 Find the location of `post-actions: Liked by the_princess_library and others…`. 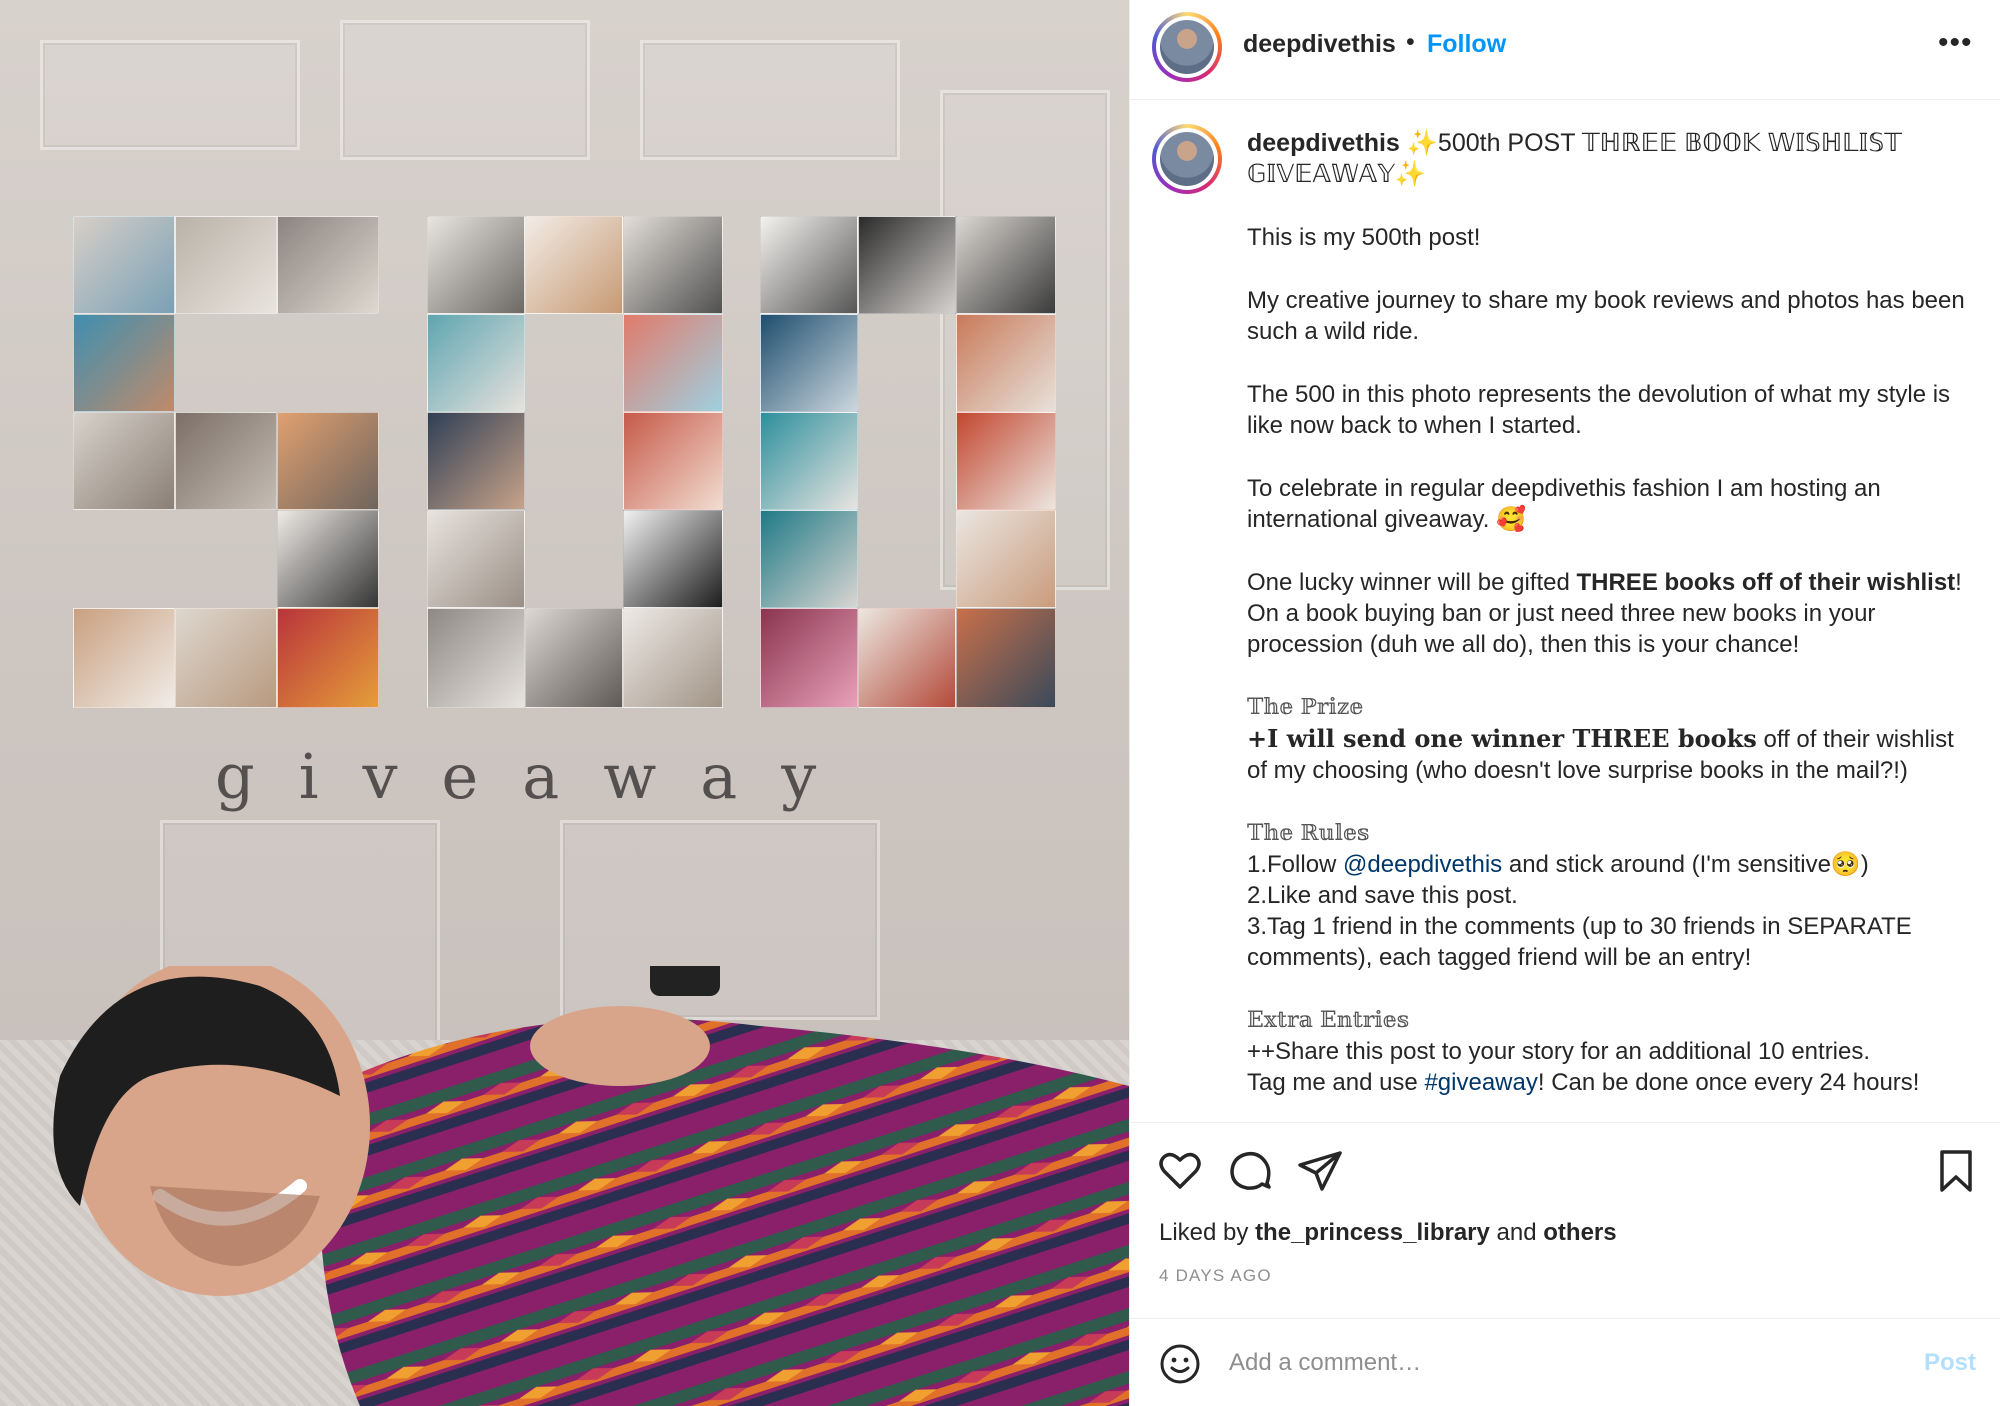

post-actions: Liked by the_princess_library and others… is located at coordinates (1565, 1219).